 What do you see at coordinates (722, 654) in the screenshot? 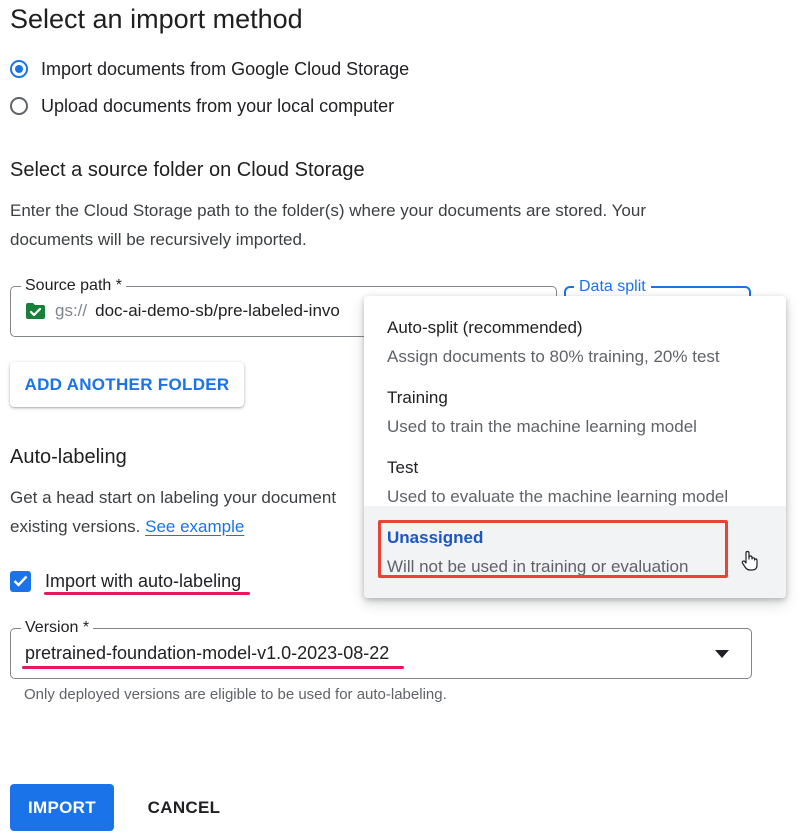
I see `dropdown-arrow-icon` at bounding box center [722, 654].